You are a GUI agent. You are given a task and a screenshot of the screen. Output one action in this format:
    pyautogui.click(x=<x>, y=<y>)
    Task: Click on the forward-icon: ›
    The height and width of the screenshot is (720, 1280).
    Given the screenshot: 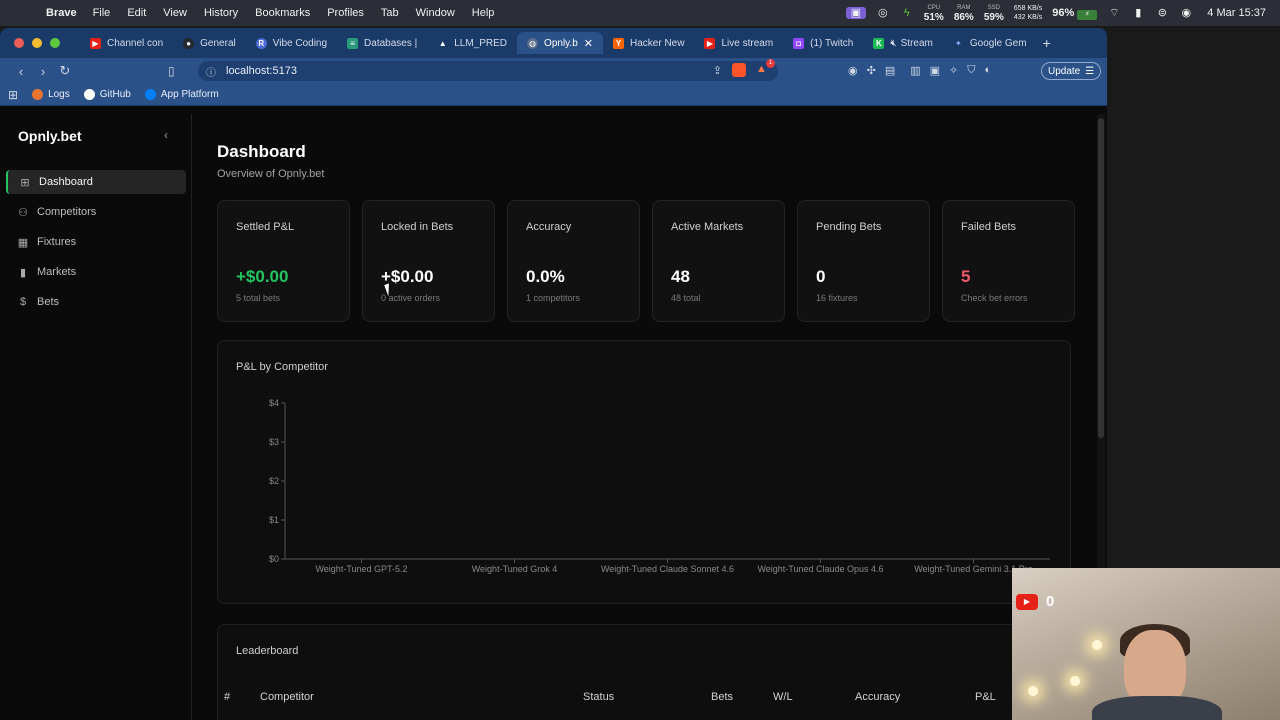 What is the action you would take?
    pyautogui.click(x=43, y=71)
    